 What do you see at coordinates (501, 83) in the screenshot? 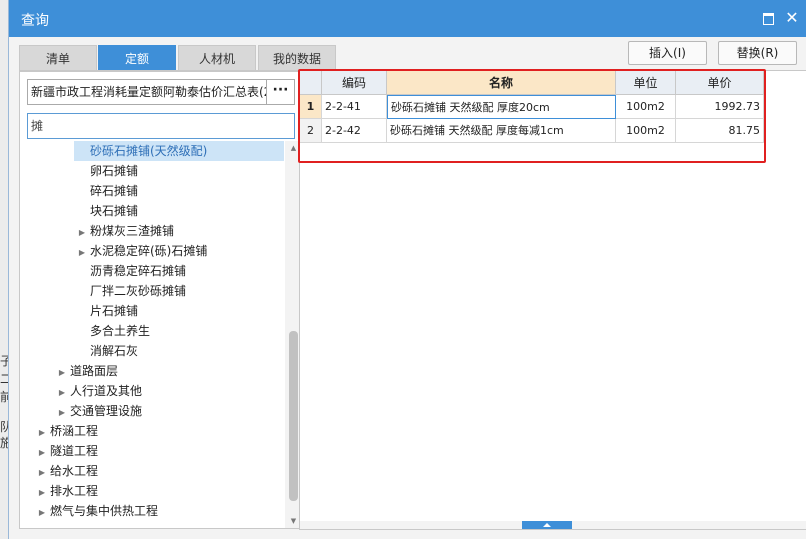
I see `column-header-name: 名称` at bounding box center [501, 83].